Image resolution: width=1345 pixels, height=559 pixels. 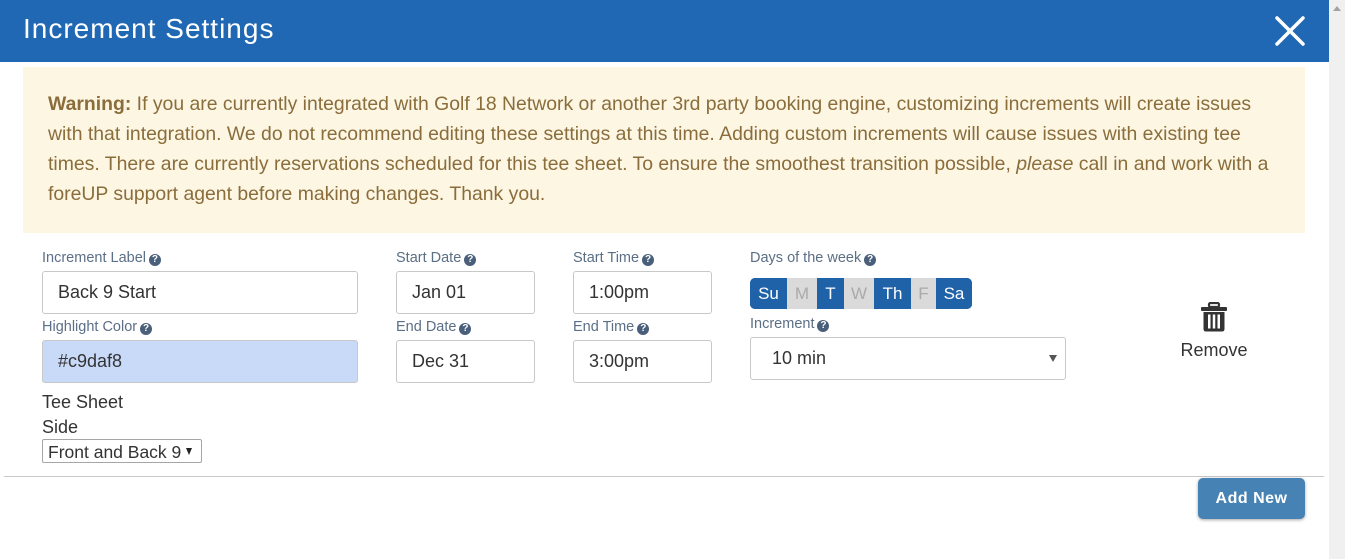 I want to click on end-date-text: End Date, so click(x=426, y=327).